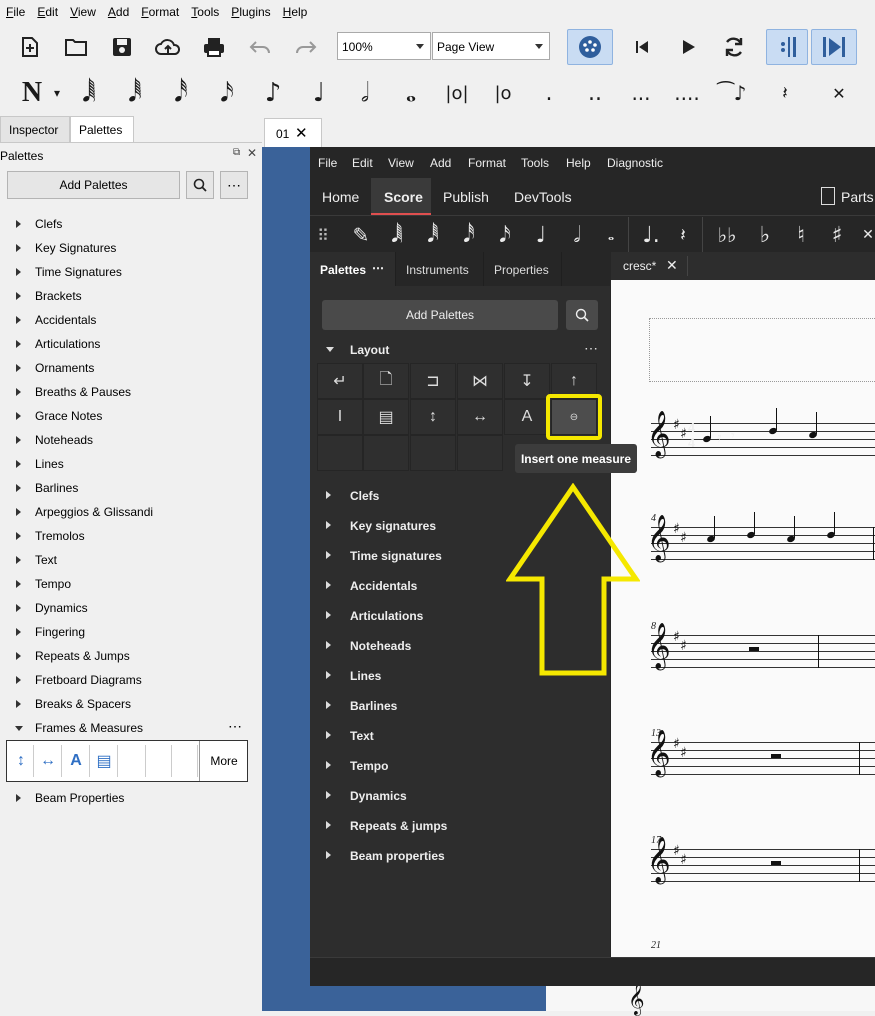  Describe the element at coordinates (577, 235) in the screenshot. I see `note-half-icon: 𝅗𝅥` at that location.